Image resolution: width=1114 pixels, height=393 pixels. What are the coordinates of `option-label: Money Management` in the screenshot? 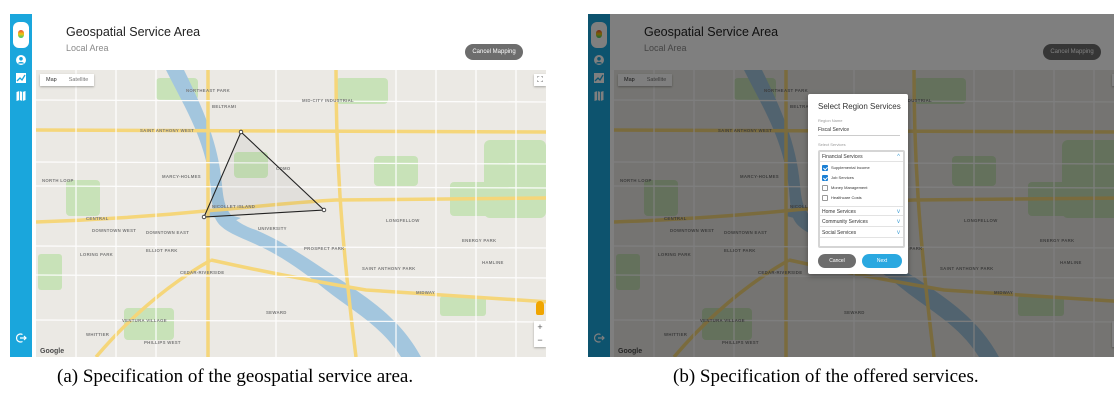 It's located at (849, 187).